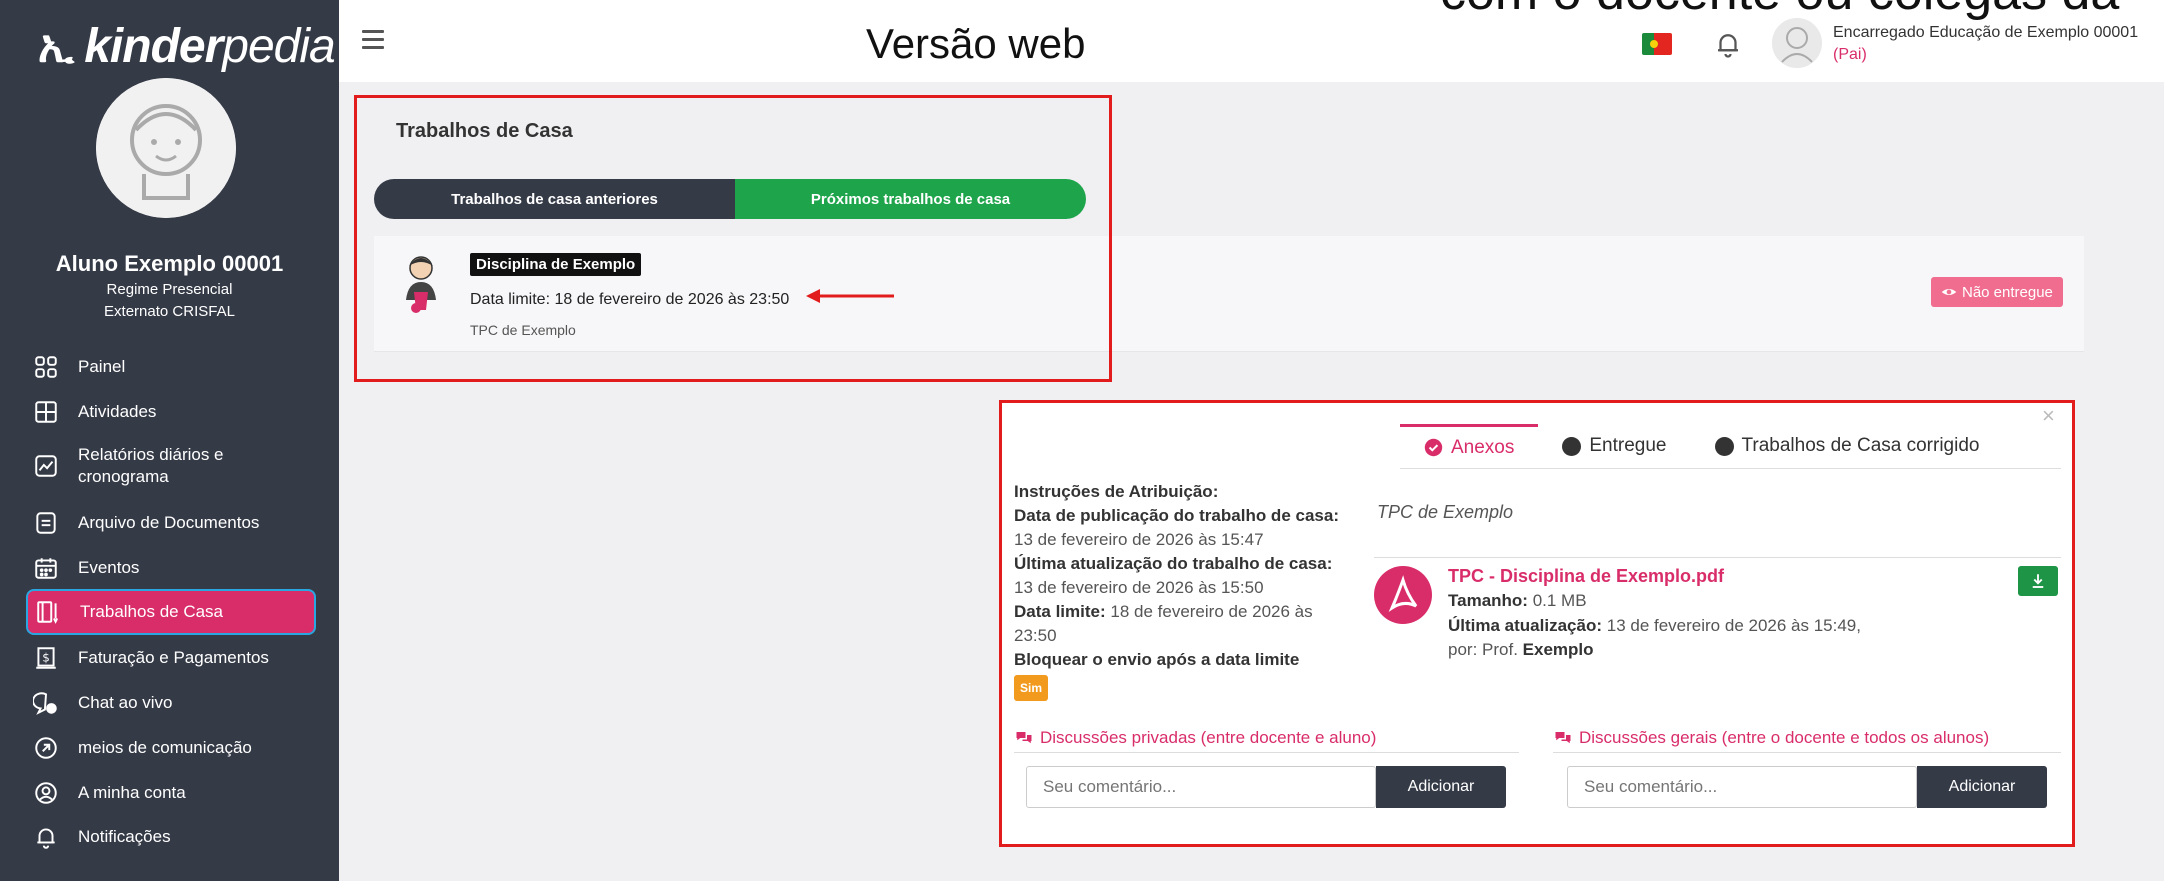 This screenshot has width=2164, height=881. I want to click on calendar-icon, so click(46, 568).